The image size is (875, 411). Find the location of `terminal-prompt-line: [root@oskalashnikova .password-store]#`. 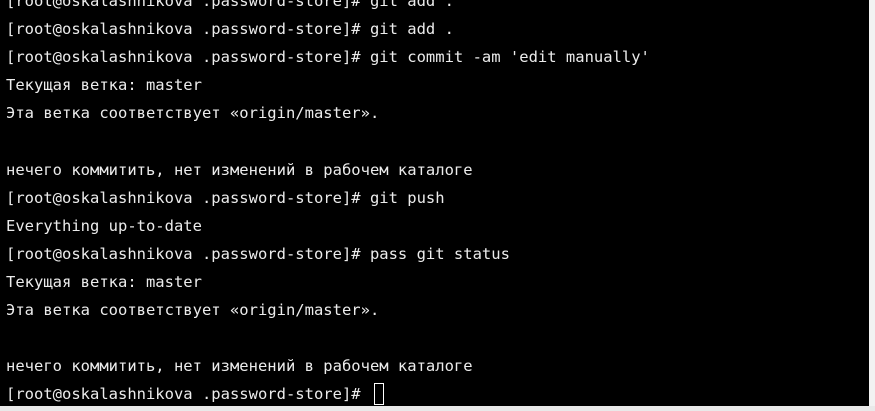

terminal-prompt-line: [root@oskalashnikova .password-store]# is located at coordinates (328, 393).